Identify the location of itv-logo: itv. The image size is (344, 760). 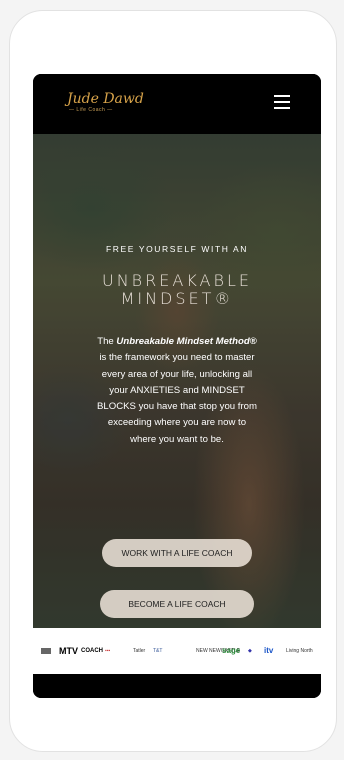
(269, 650).